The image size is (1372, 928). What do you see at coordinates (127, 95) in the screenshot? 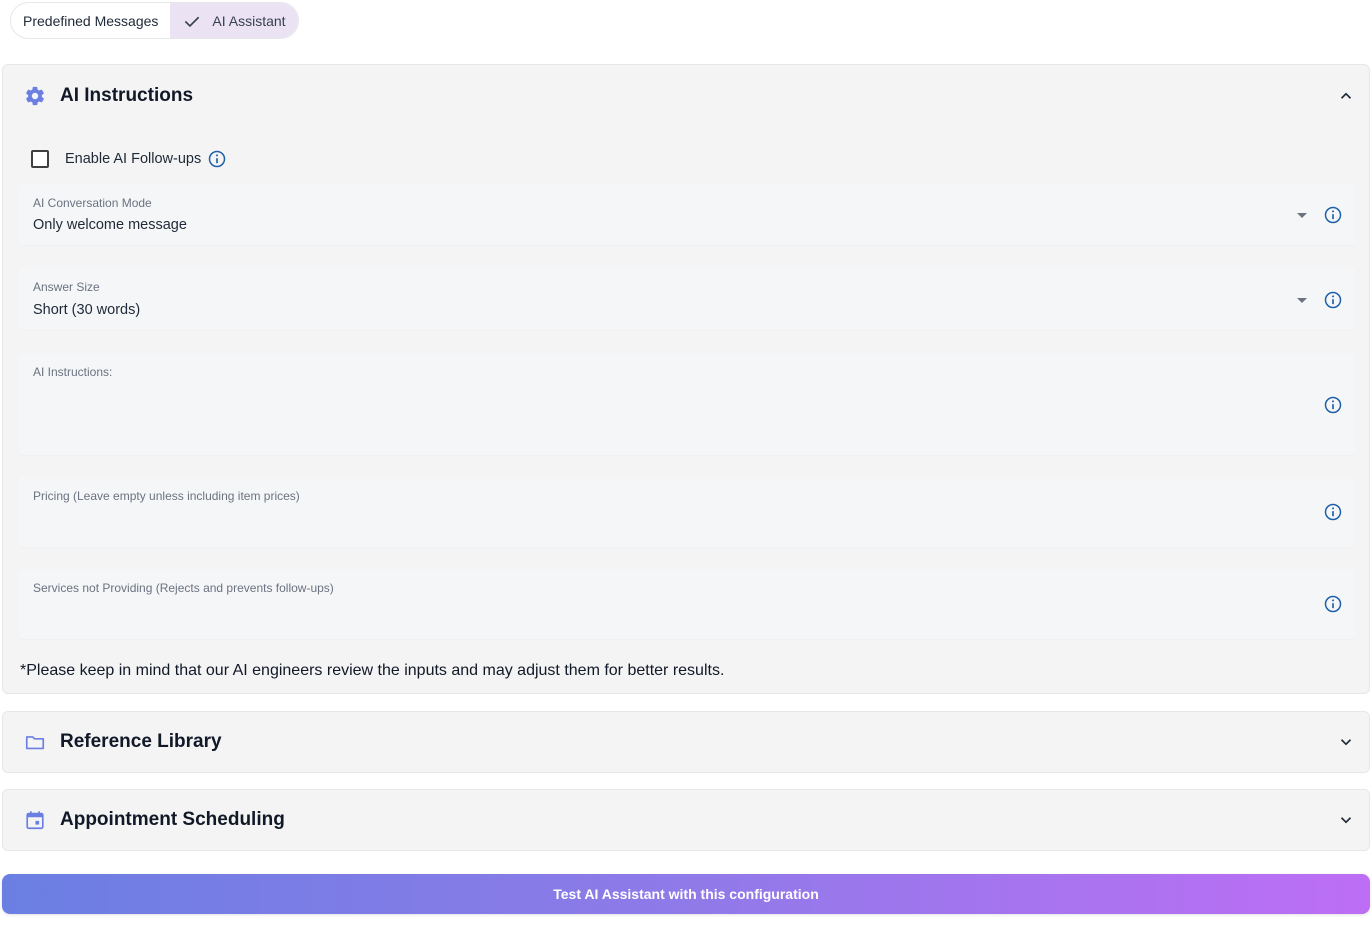
I see `ai-instructions-title: AI Instructions` at bounding box center [127, 95].